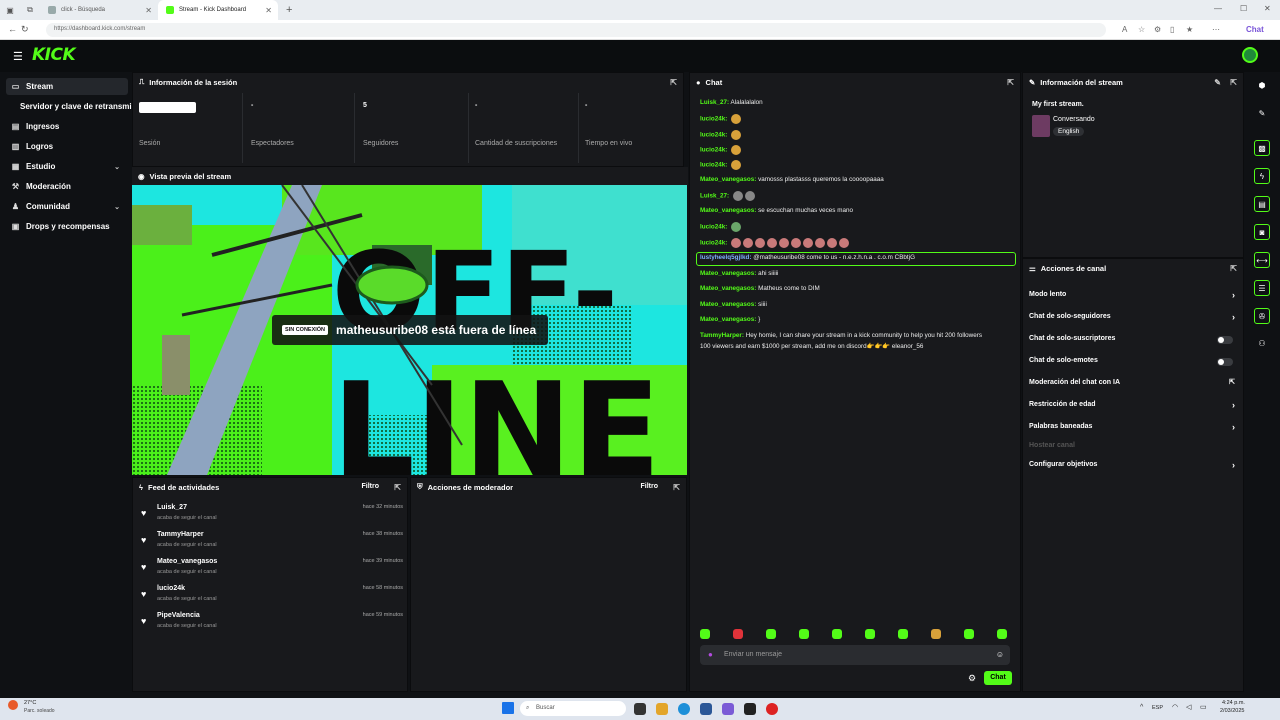 The image size is (1280, 720). I want to click on chat-message: Mateo_vanegasos: siiii, so click(733, 304).